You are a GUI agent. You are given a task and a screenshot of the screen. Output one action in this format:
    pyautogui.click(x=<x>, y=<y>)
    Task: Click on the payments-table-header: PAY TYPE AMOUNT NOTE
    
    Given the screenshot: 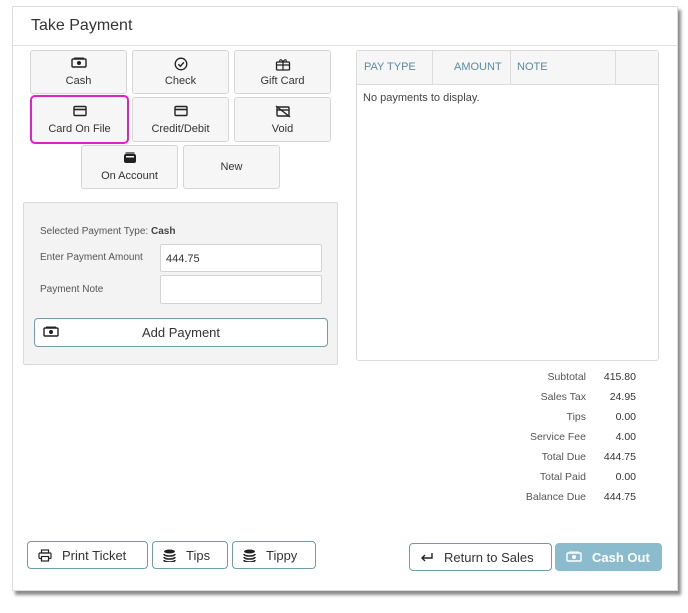 What is the action you would take?
    pyautogui.click(x=507, y=68)
    